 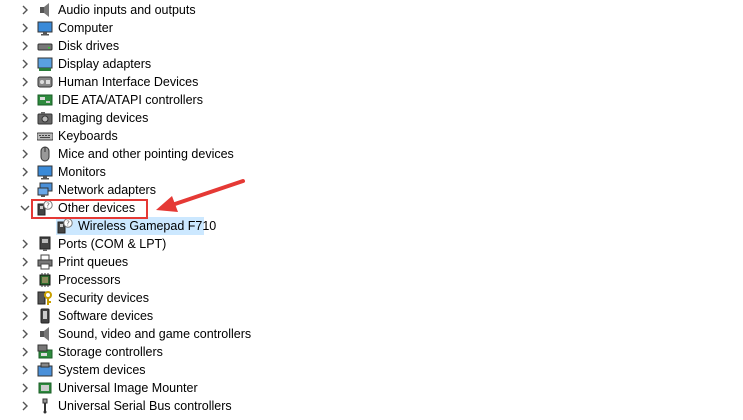 I want to click on tree-item-label: Mice and other pointing devices, so click(x=146, y=154).